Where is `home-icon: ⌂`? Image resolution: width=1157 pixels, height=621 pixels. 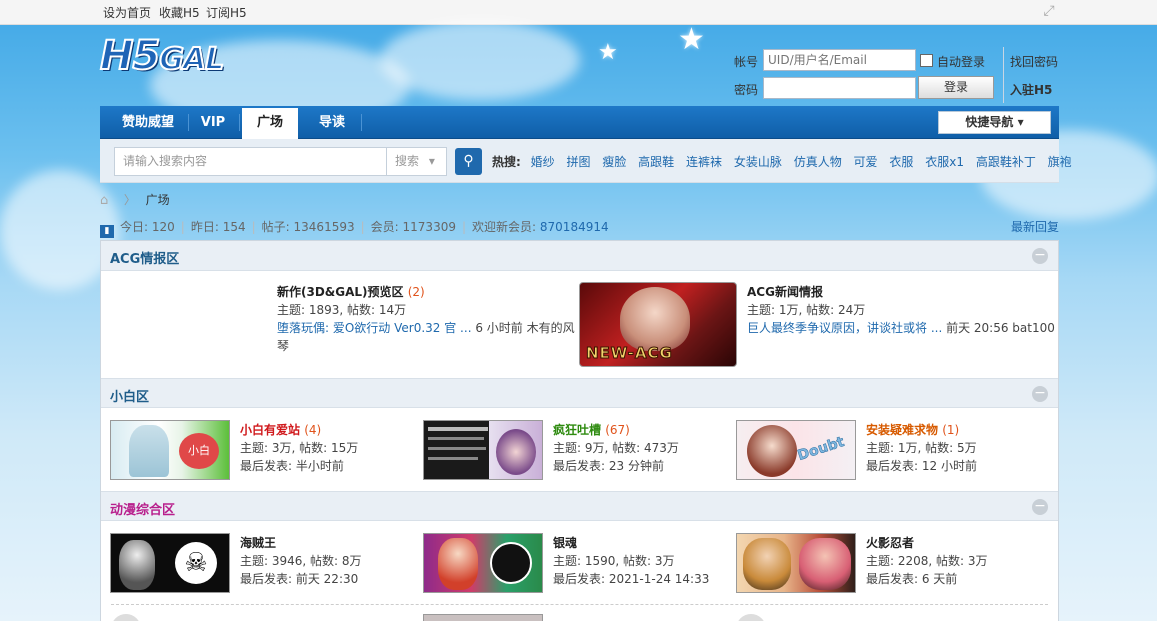
home-icon: ⌂ is located at coordinates (107, 200).